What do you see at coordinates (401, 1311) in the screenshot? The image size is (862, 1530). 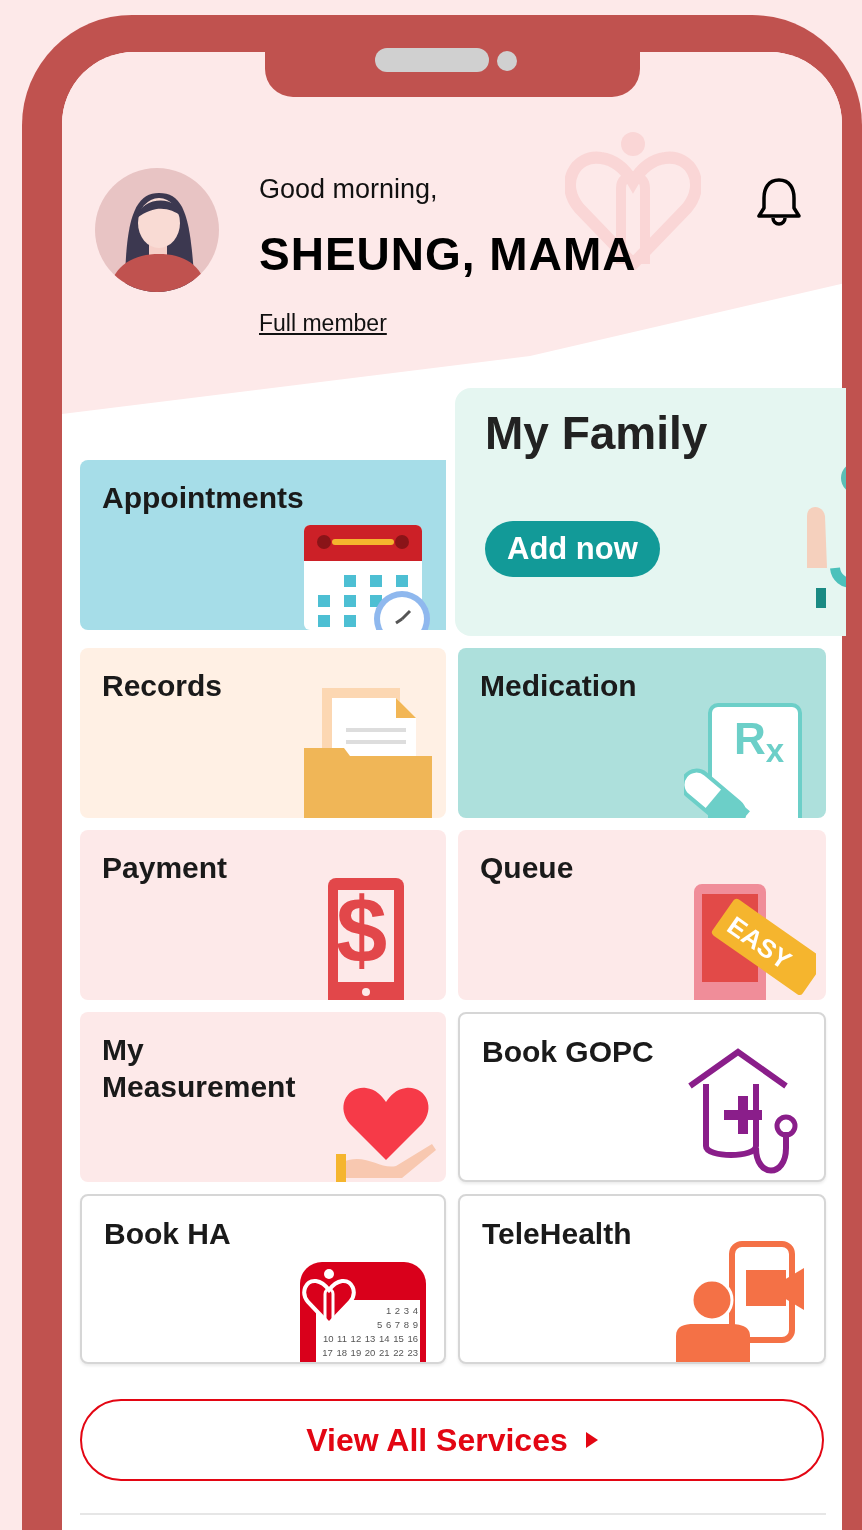 I see `calendar-dates: 1 2 3 4` at bounding box center [401, 1311].